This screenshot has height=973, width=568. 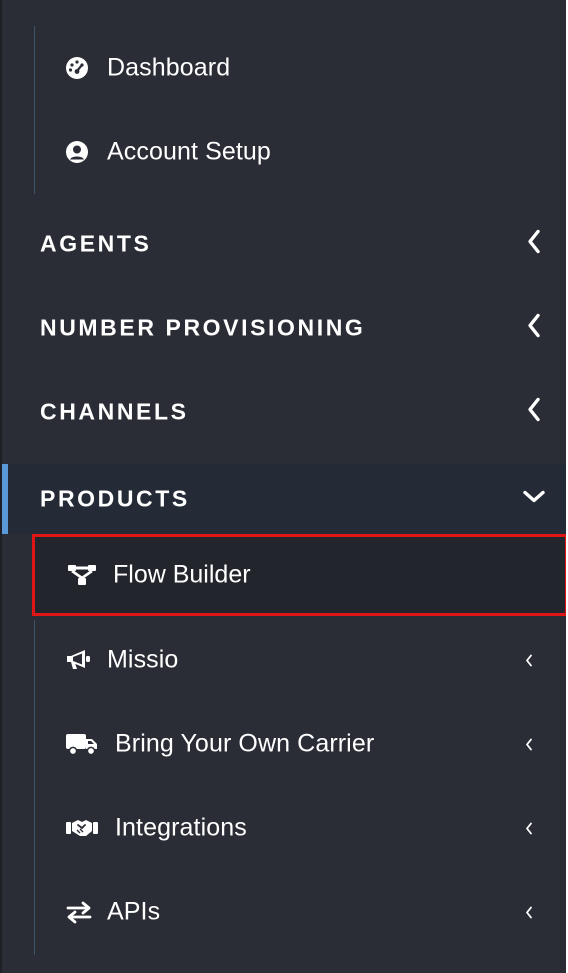 What do you see at coordinates (181, 827) in the screenshot?
I see `sidebar-item-label: Integrations` at bounding box center [181, 827].